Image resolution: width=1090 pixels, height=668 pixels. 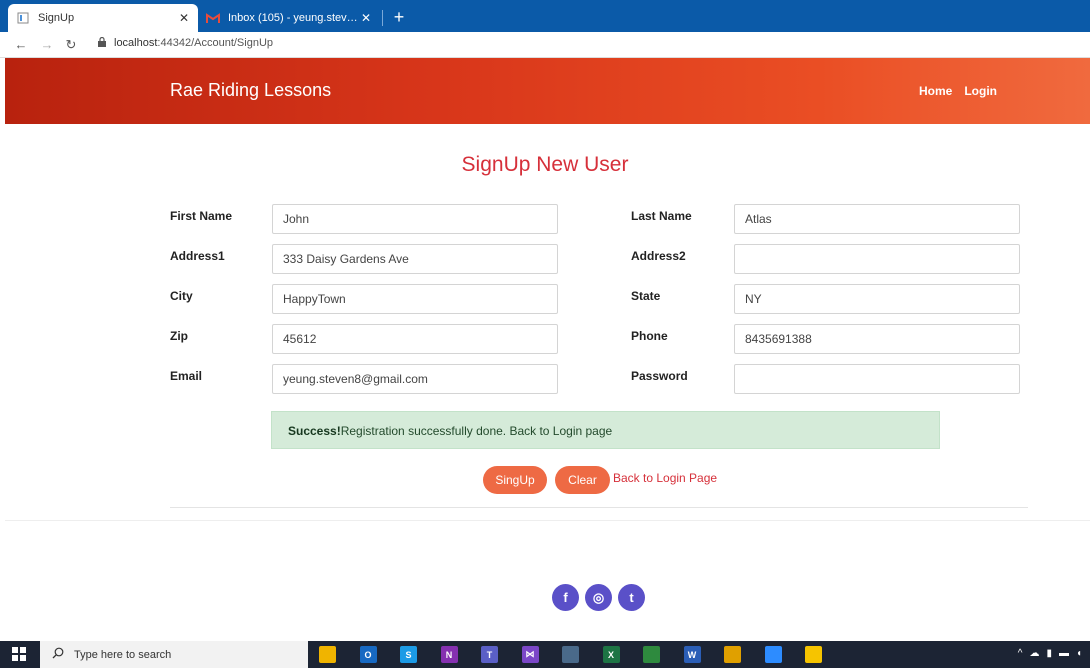 I want to click on windows-taskbar: Type here to search O S N T ⋈ X W ^ ☁ ▮ ▬ ◖, so click(x=545, y=654).